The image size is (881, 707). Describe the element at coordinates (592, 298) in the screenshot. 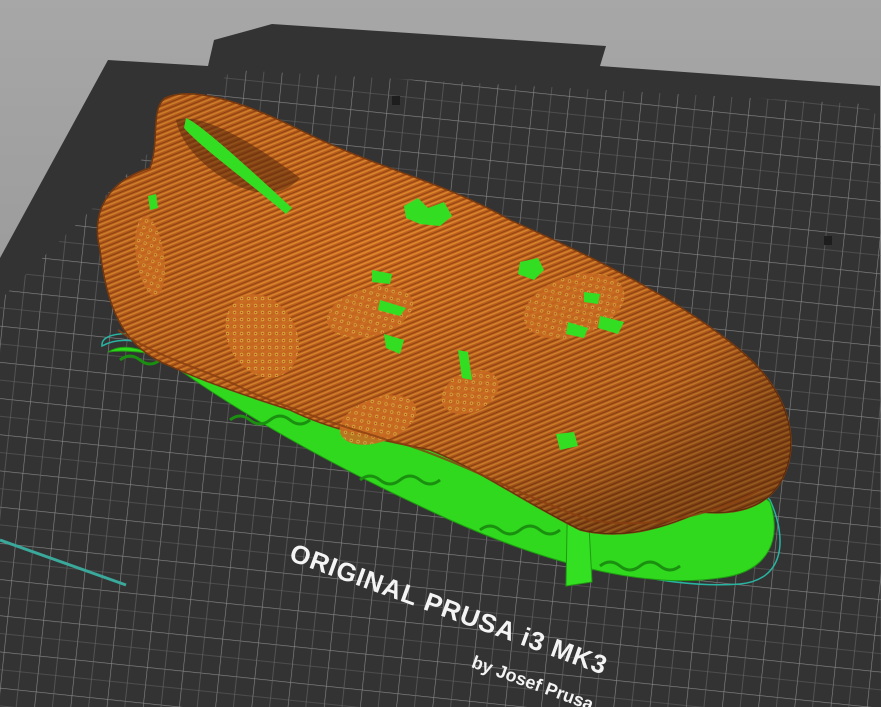

I see `support-patch` at that location.